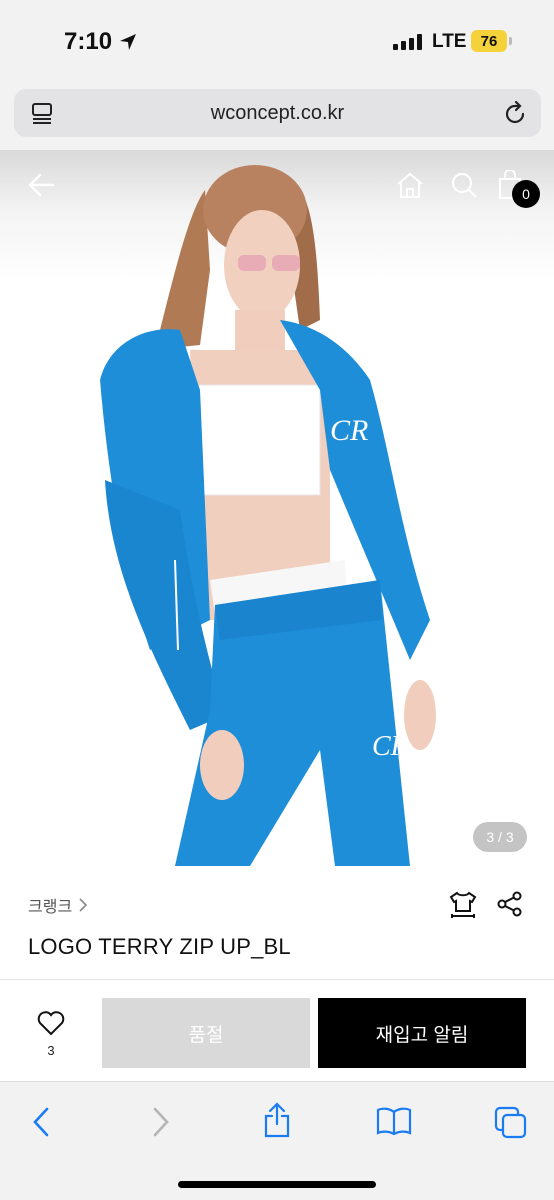  Describe the element at coordinates (159, 946) in the screenshot. I see `product-title: LOGO TERRY ZIP UP_BL` at that location.